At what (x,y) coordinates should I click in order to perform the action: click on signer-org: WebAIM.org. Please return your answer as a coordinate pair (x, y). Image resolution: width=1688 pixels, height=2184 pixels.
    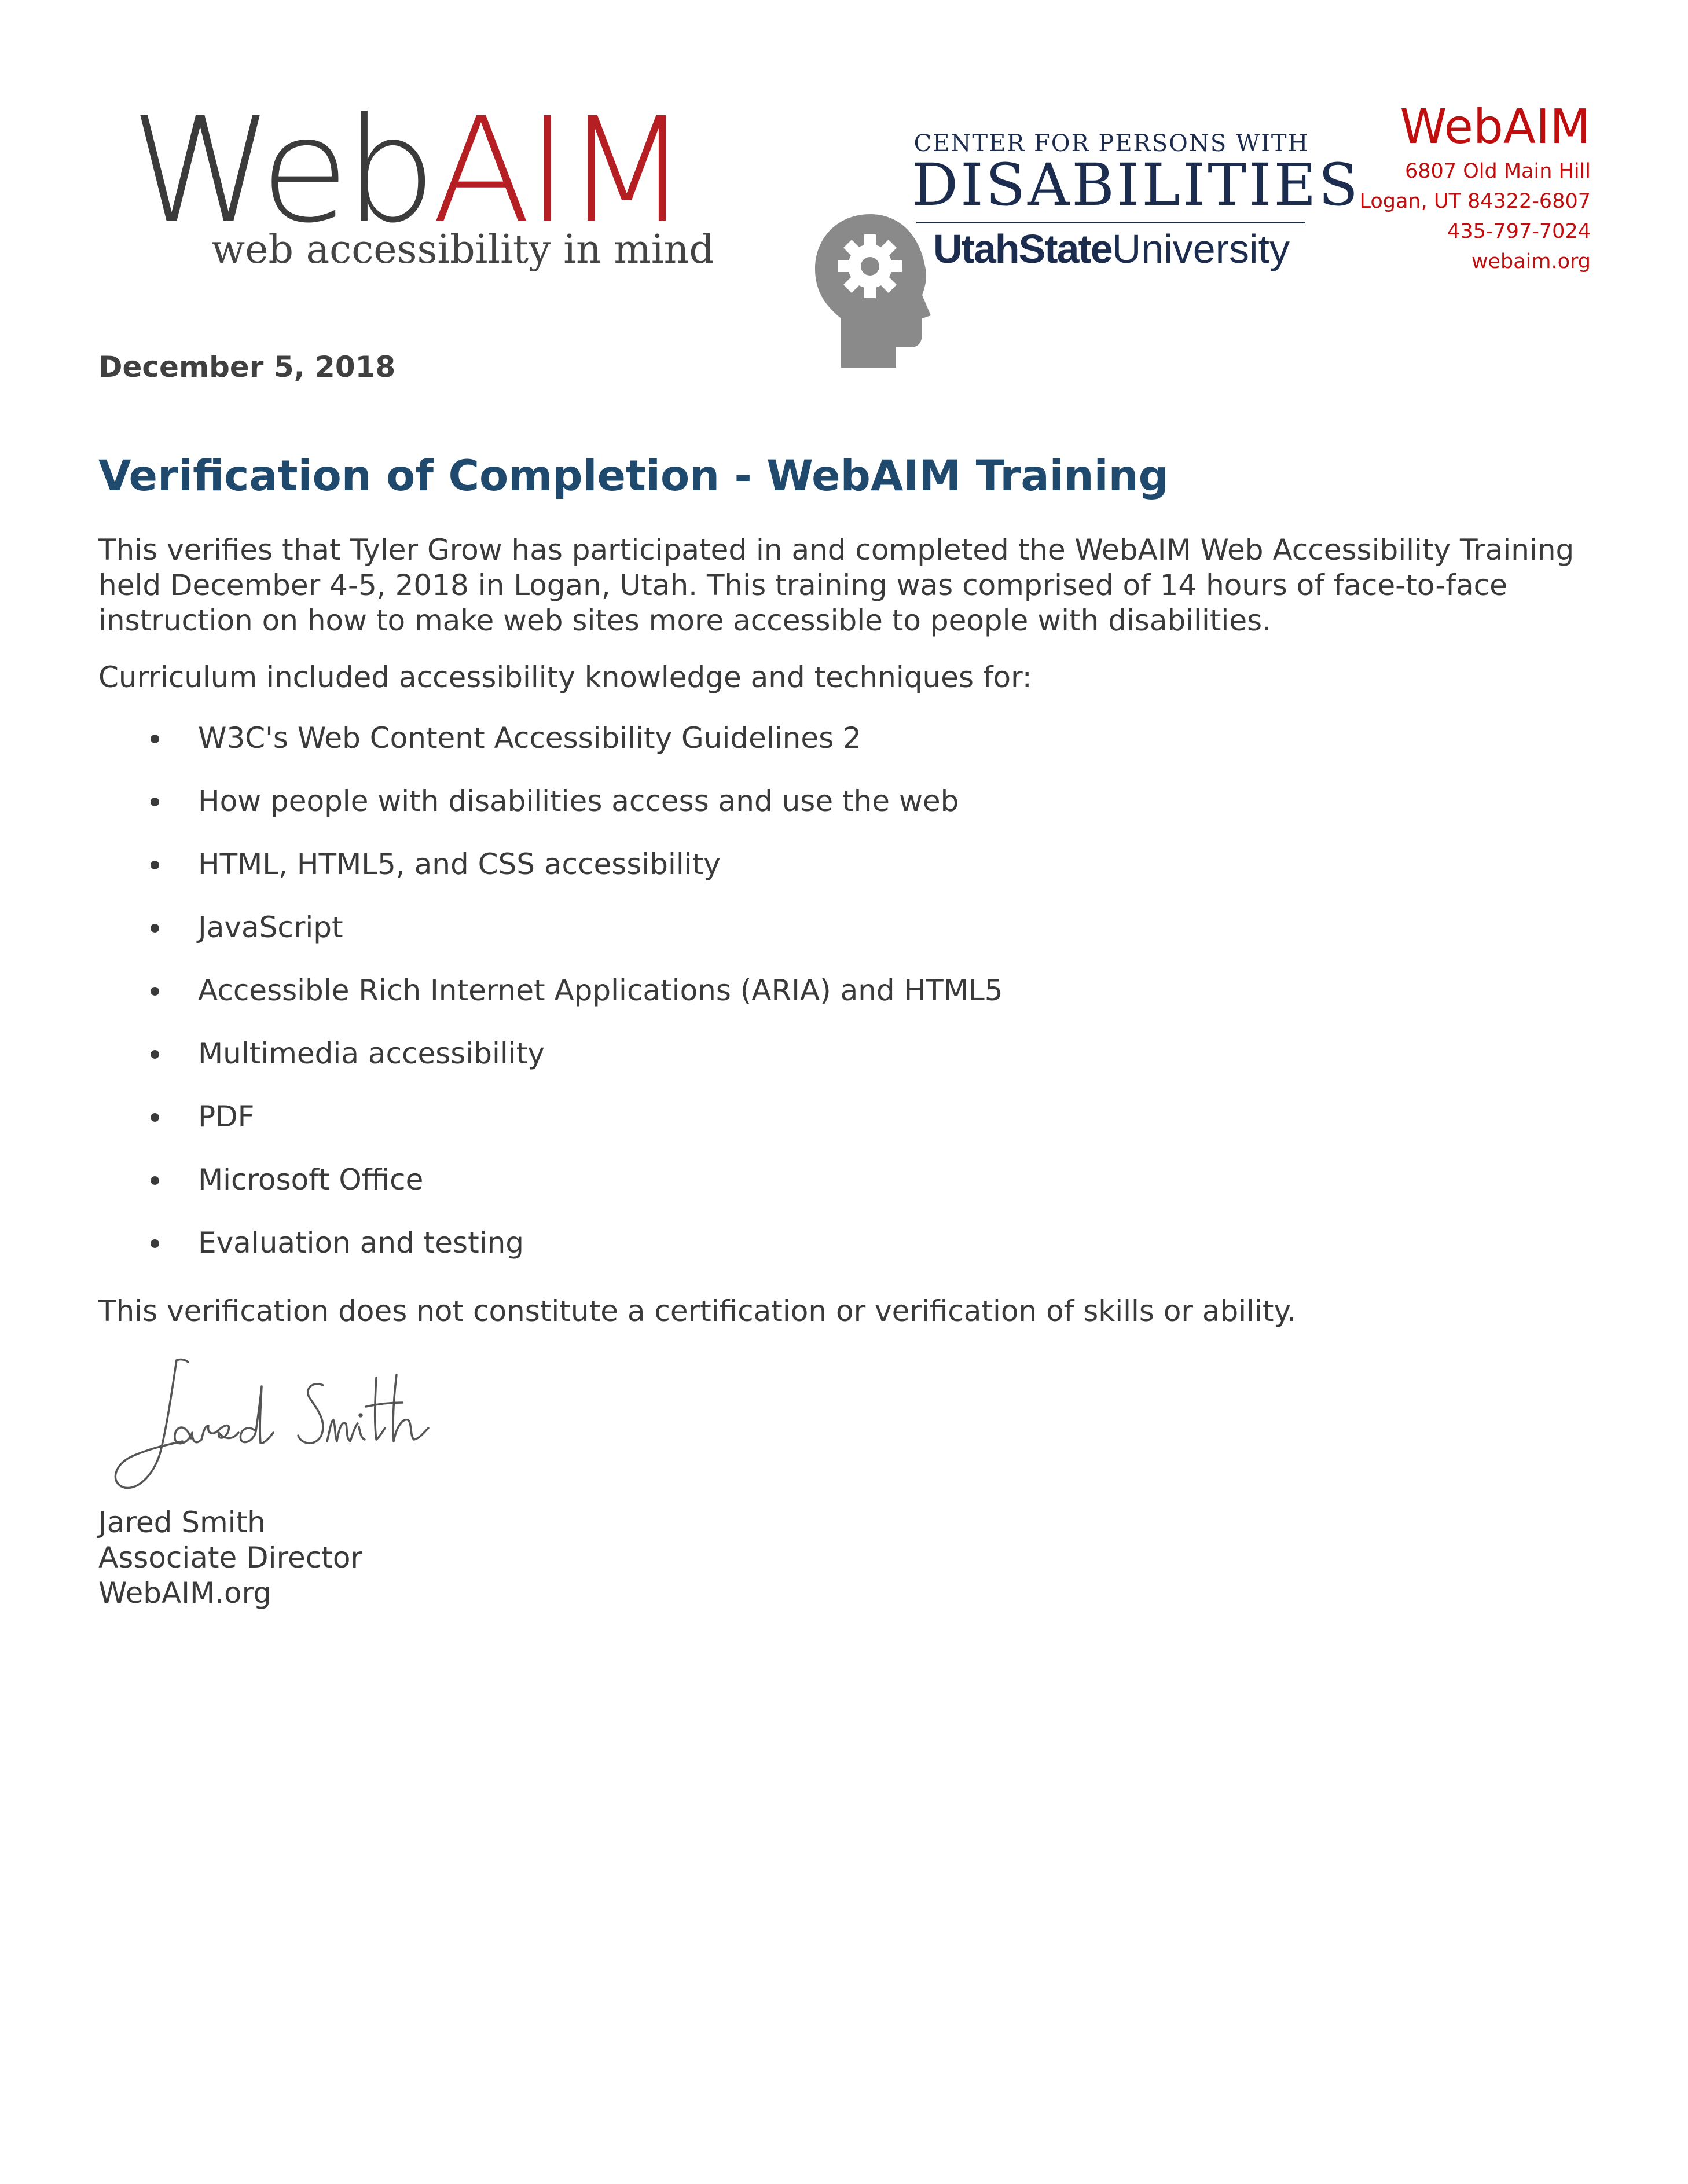
    Looking at the image, I should click on (184, 1593).